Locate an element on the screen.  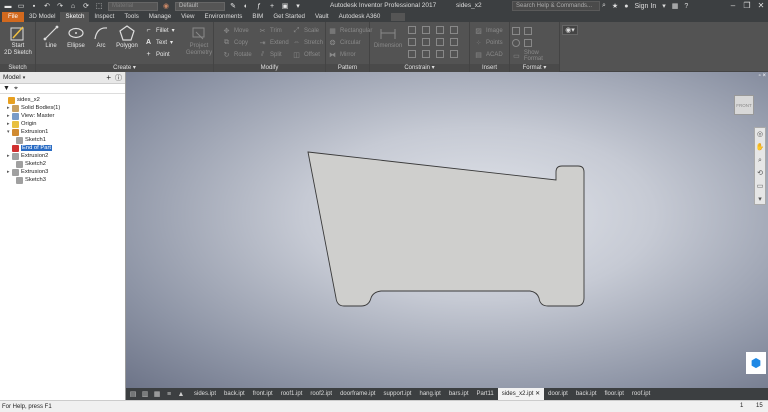
tab-vault: Vault is located at coordinates (322, 17).